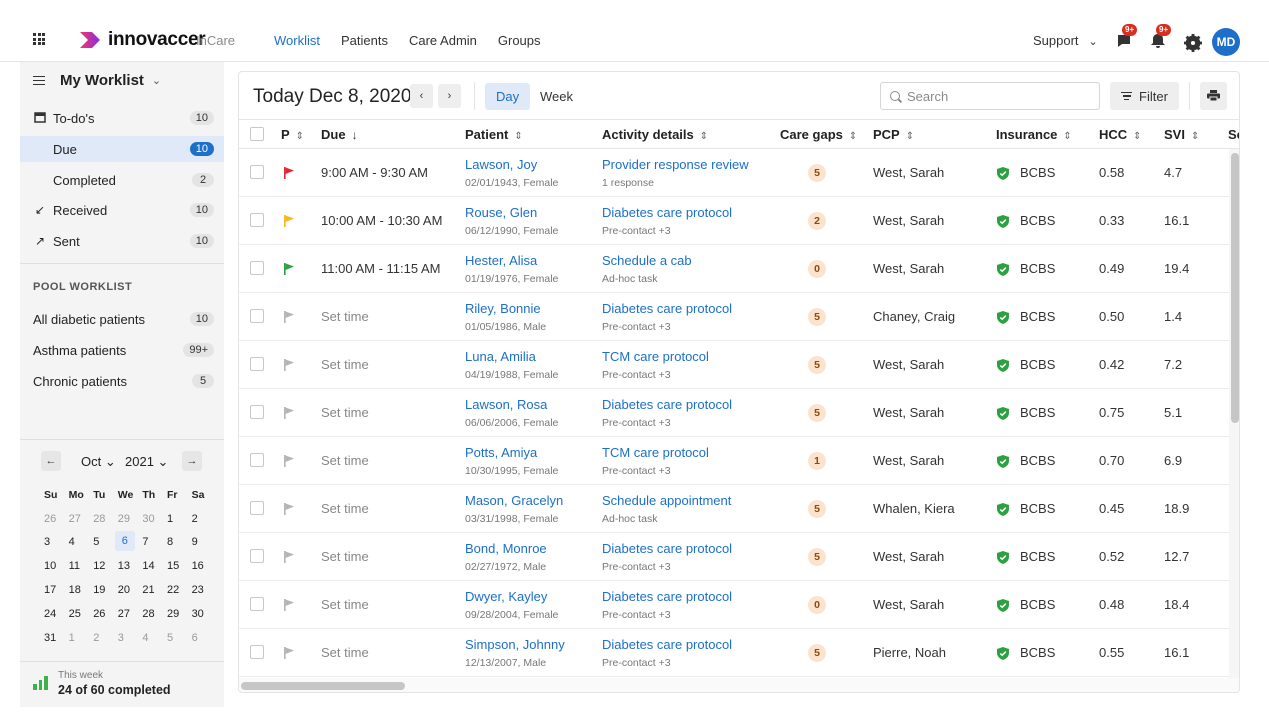  Describe the element at coordinates (97, 80) in the screenshot. I see `worklist-selector: My Worklist ⌄` at that location.